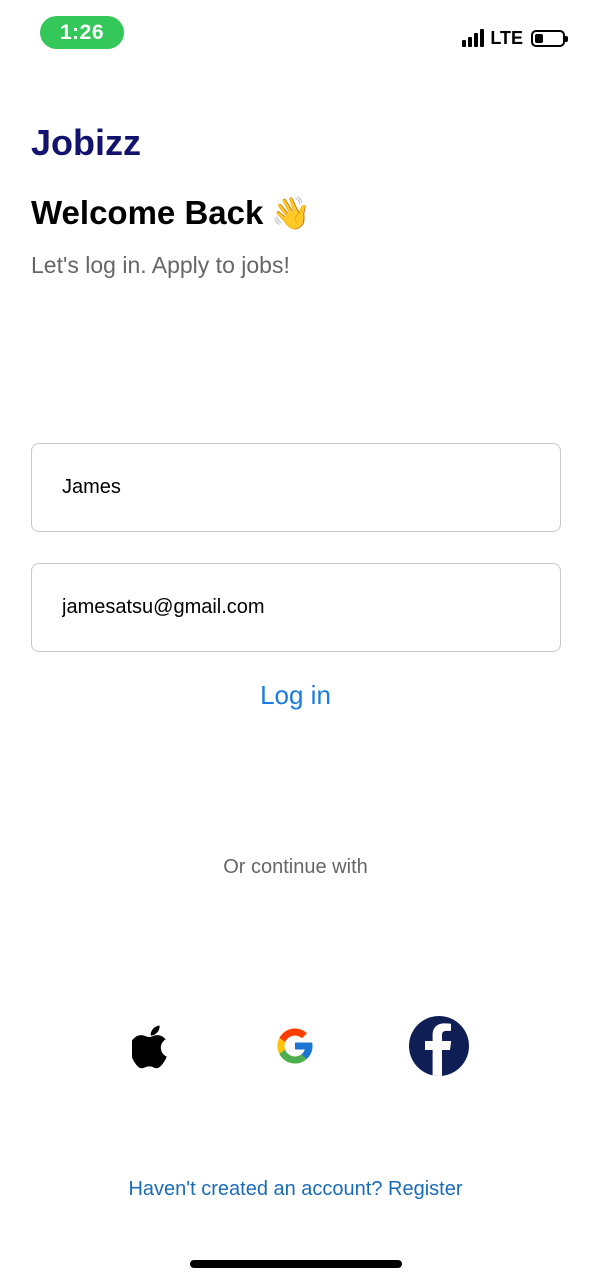 This screenshot has width=591, height=1280. I want to click on waving-hand-icon: 👋, so click(291, 213).